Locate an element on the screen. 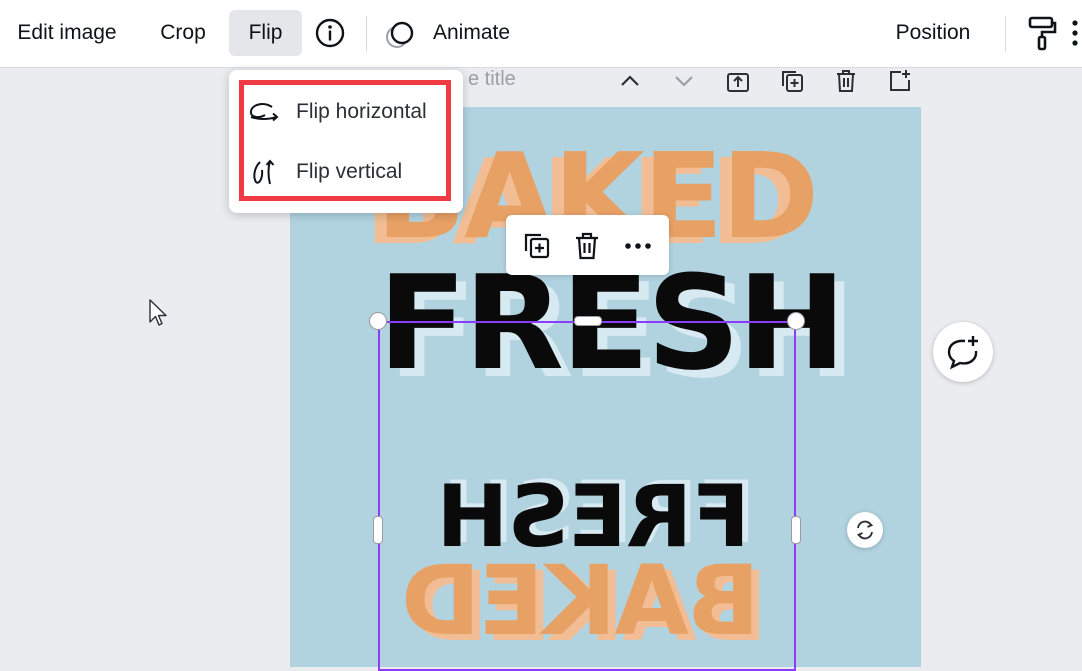 Image resolution: width=1082 pixels, height=671 pixels. flipped-baked-text: BAKED is located at coordinates (581, 601).